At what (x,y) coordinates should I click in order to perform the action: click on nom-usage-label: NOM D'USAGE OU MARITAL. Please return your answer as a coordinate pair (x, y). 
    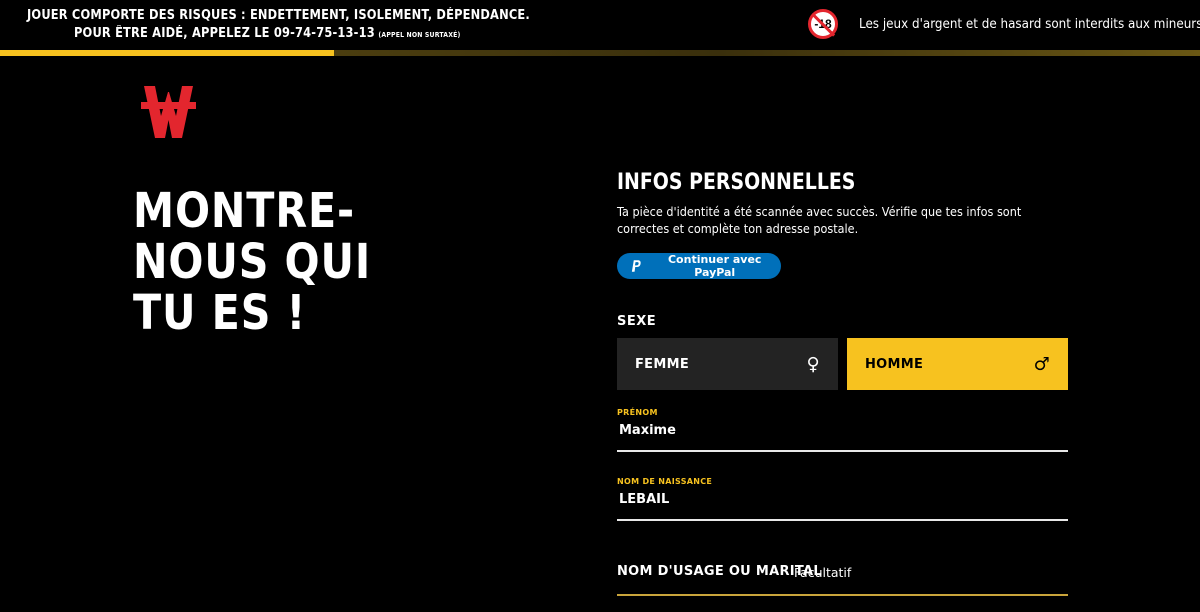
    Looking at the image, I should click on (720, 571).